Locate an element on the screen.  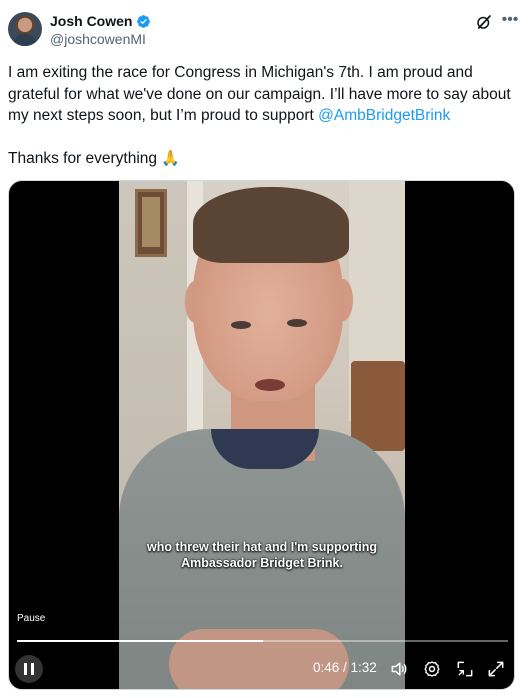
tweet-header: Josh Cowen @joshcowenMI ••• is located at coordinates (264, 32).